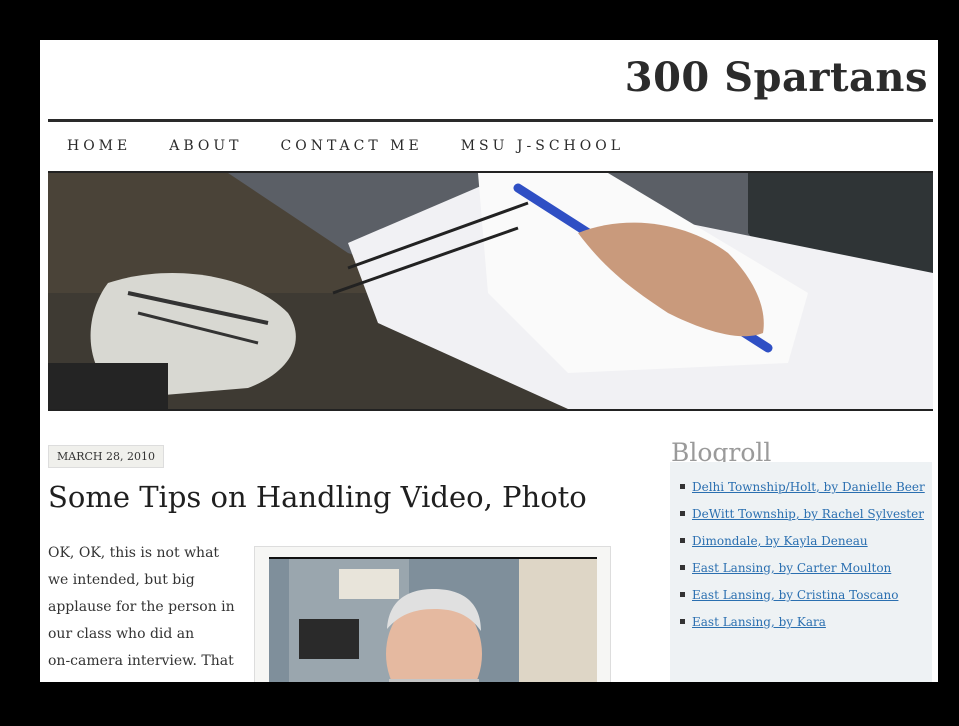 The width and height of the screenshot is (959, 726). I want to click on video-thumbnail, so click(433, 619).